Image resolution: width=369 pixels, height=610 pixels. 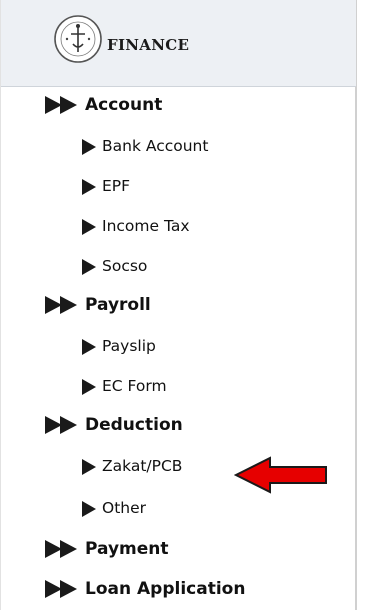 I want to click on menu-item-label: Bank Account, so click(x=155, y=146).